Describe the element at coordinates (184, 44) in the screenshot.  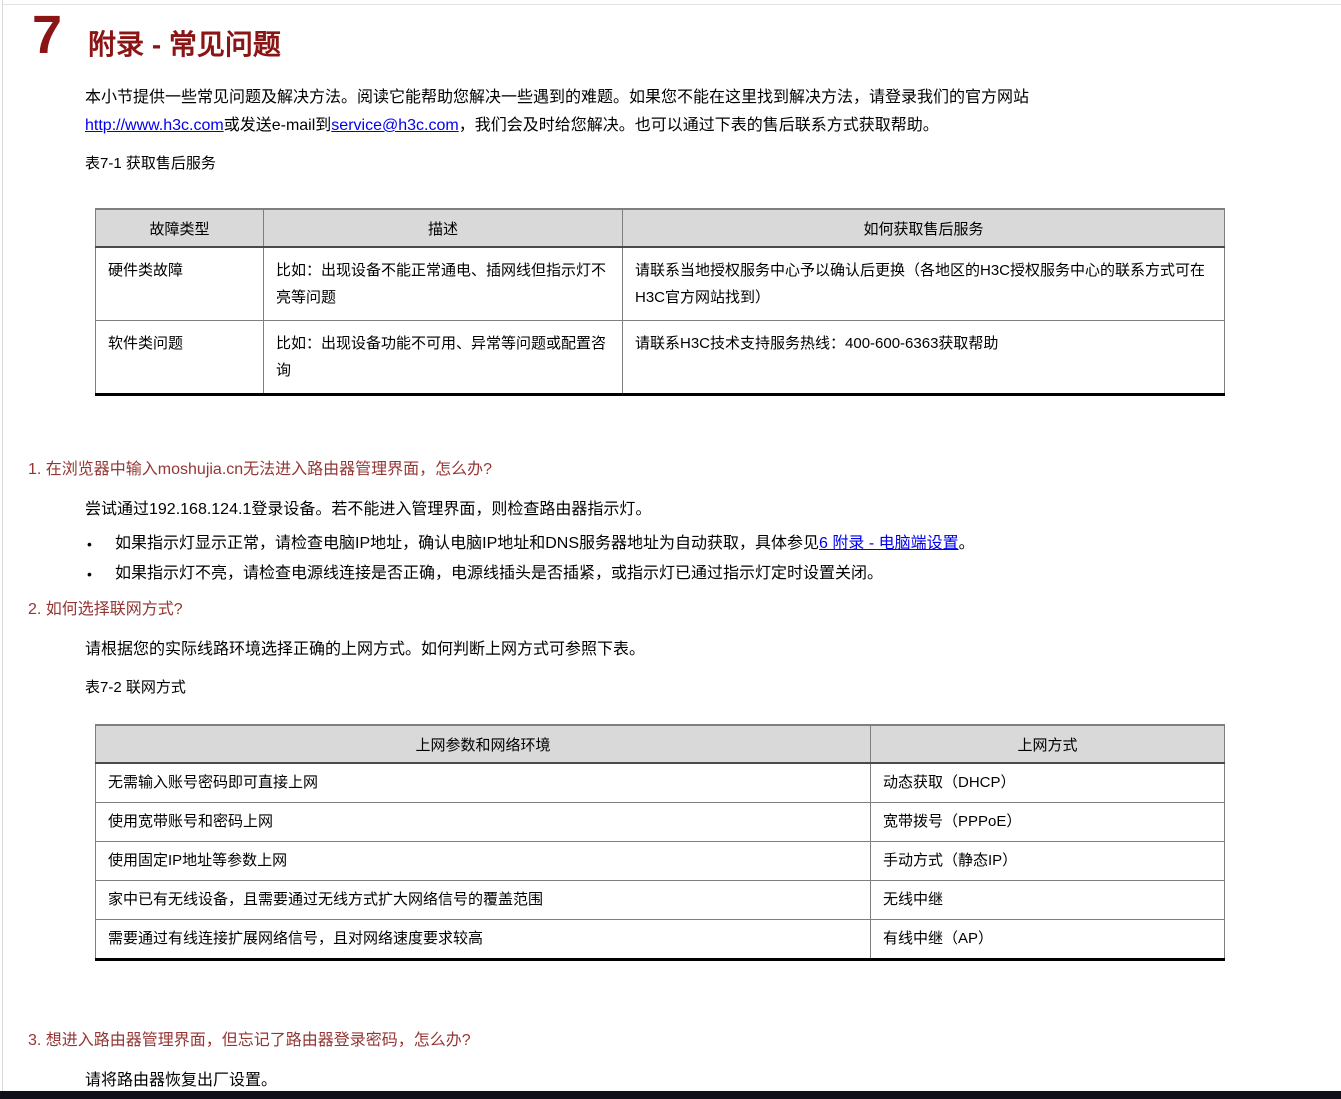
I see `chapter-title: 附录 - 常见问题` at that location.